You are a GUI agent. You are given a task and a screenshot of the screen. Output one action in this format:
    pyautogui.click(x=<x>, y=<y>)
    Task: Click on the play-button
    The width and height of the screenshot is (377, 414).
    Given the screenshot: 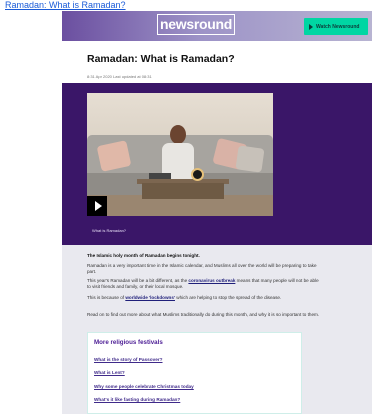 What is the action you would take?
    pyautogui.click(x=97, y=206)
    